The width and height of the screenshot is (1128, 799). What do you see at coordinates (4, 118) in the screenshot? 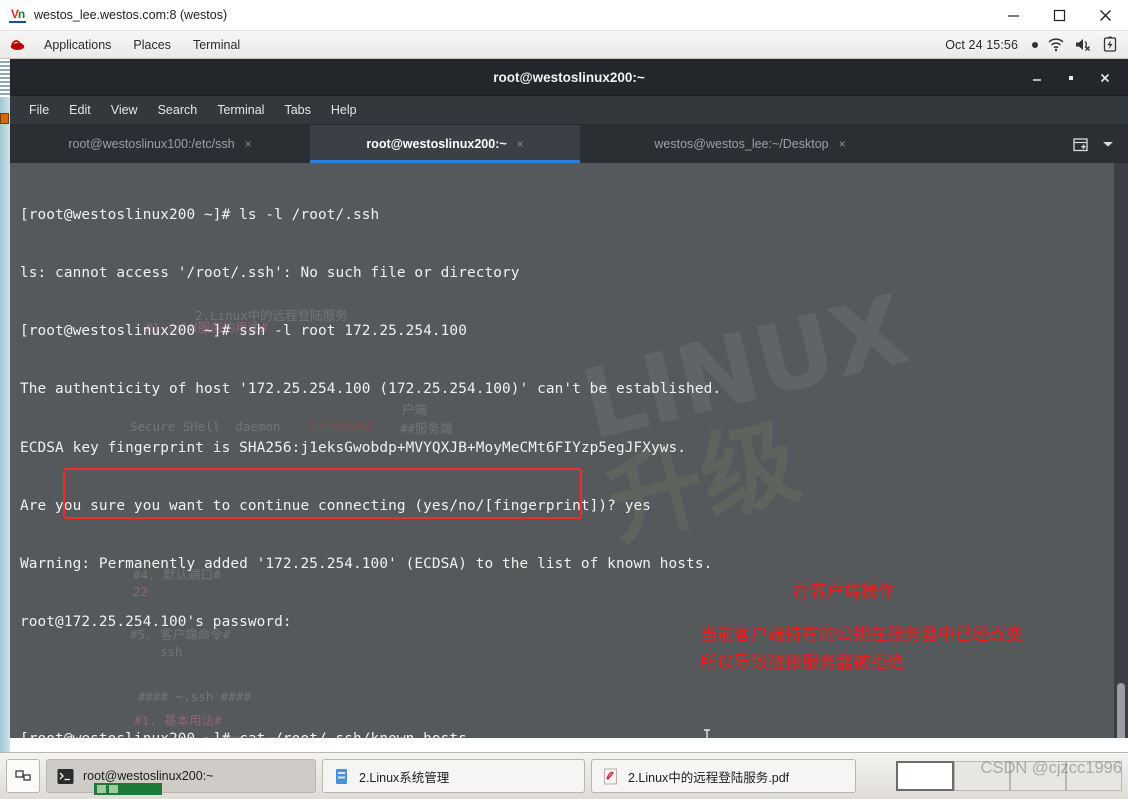
I see `desktop-edge-icon` at bounding box center [4, 118].